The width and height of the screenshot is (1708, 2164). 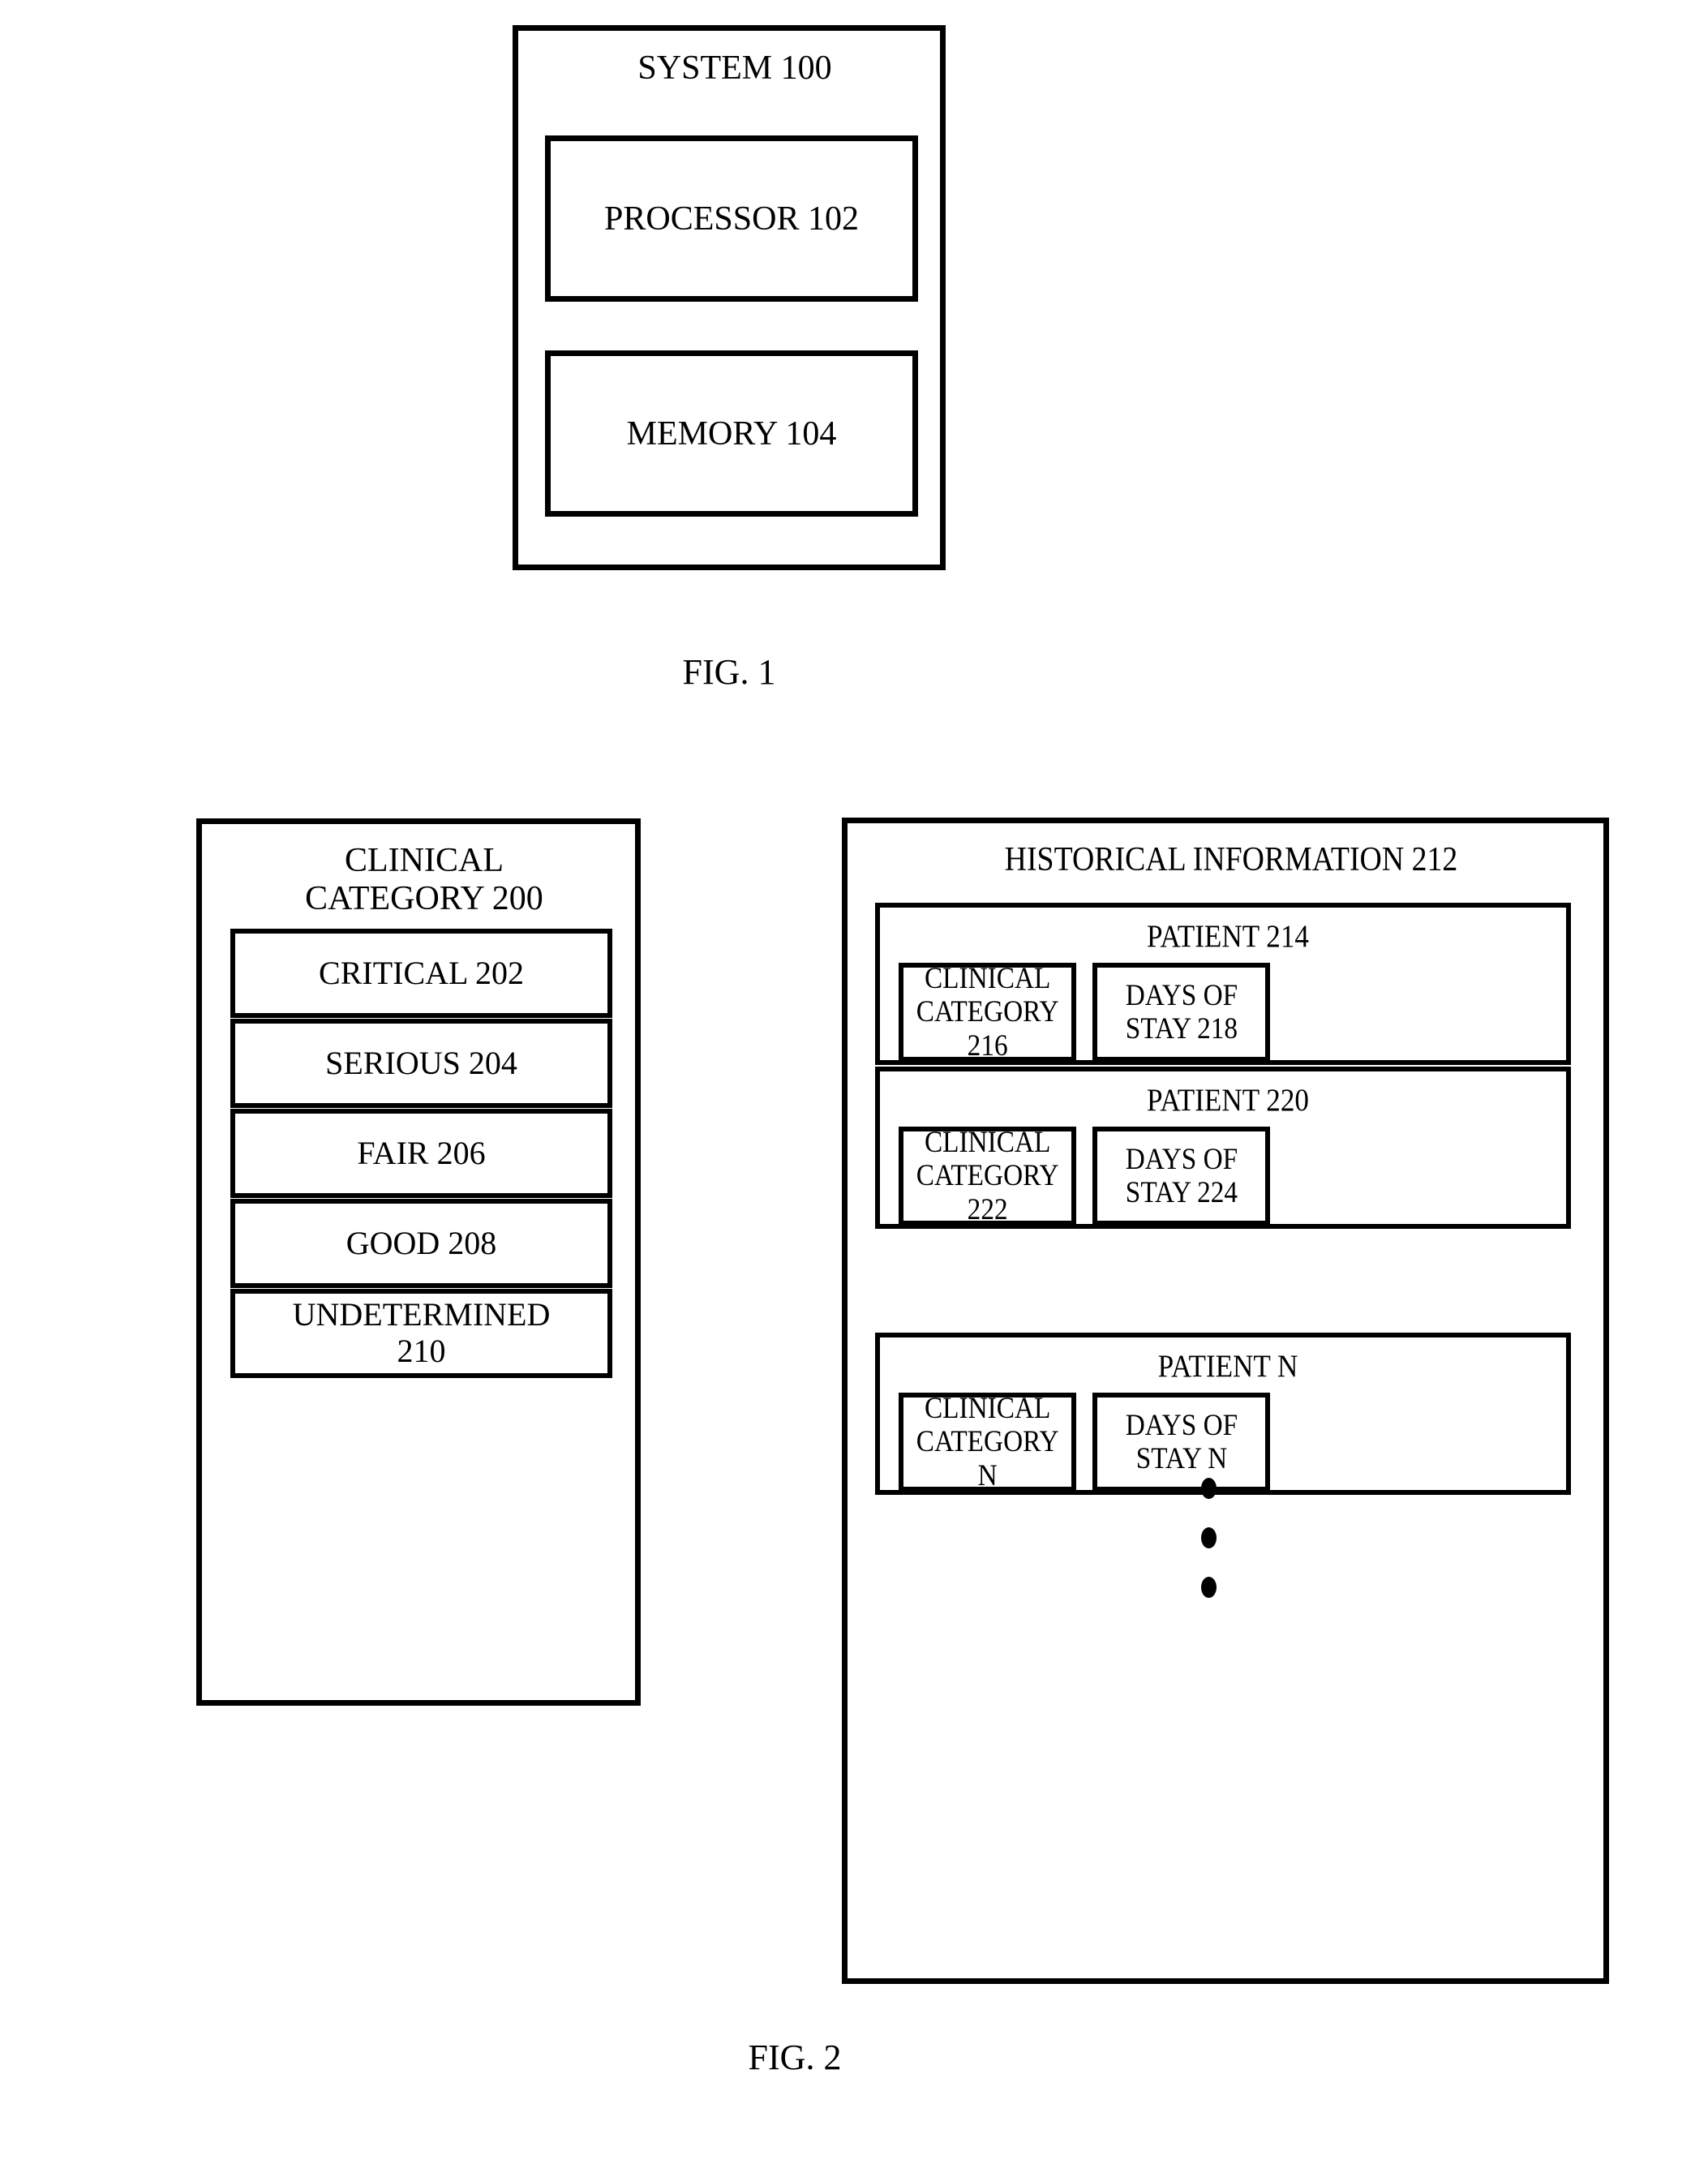 I want to click on patient-days-of-stay-box: DAYS OF STAY N, so click(x=1181, y=1442).